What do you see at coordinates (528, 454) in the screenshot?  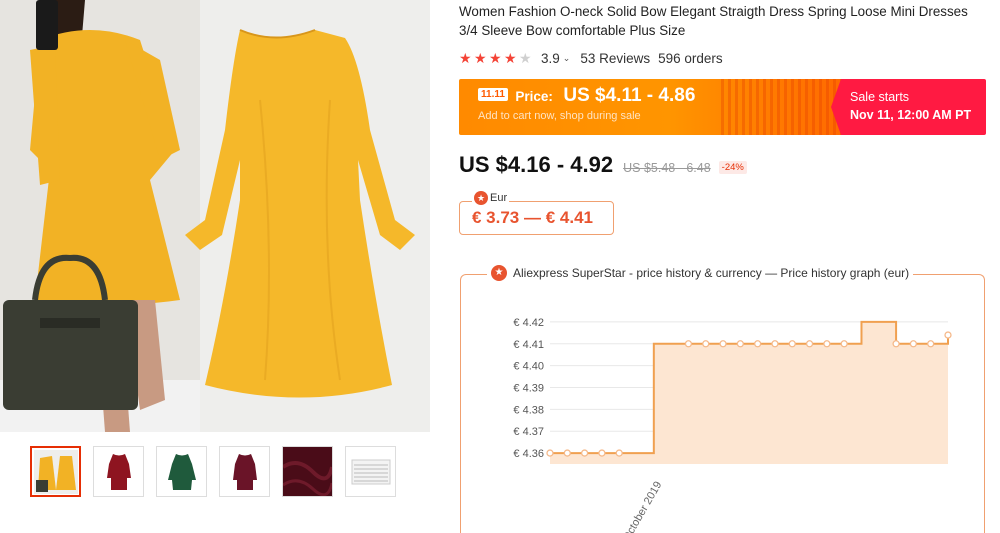 I see `y-tick-label: € 4.36` at bounding box center [528, 454].